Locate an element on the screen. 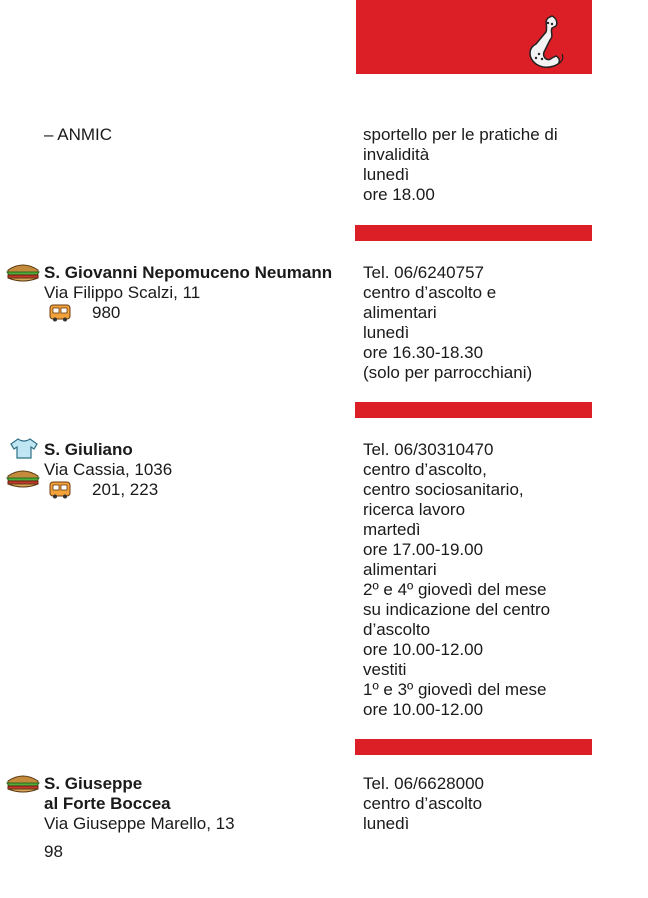 This screenshot has width=648, height=898. entry-address: Via Giuseppe Marello, 13 is located at coordinates (139, 823).